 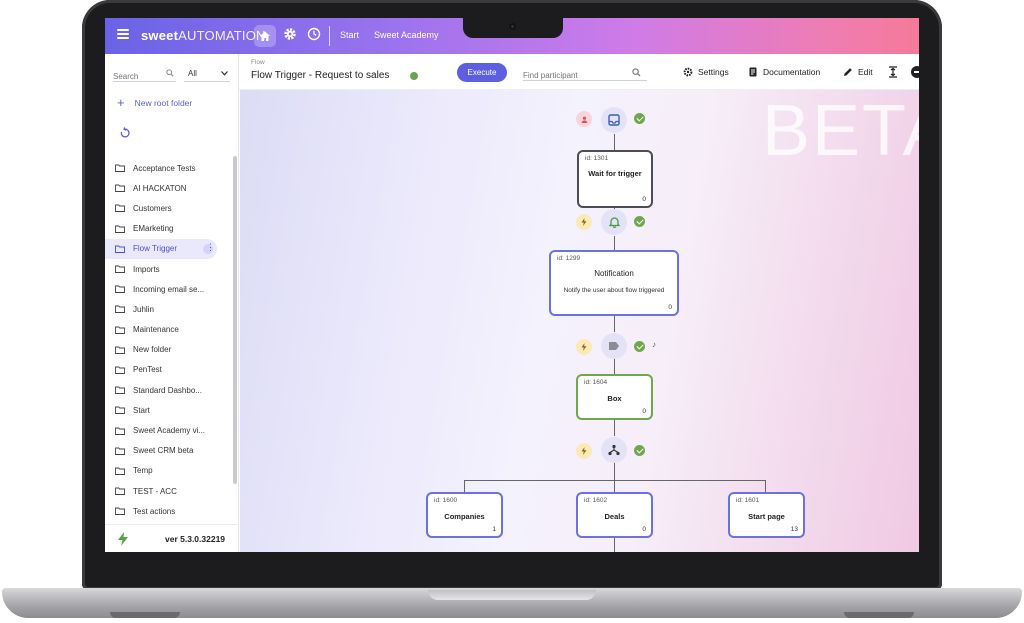 What do you see at coordinates (169, 269) in the screenshot?
I see `folder-item: Imports` at bounding box center [169, 269].